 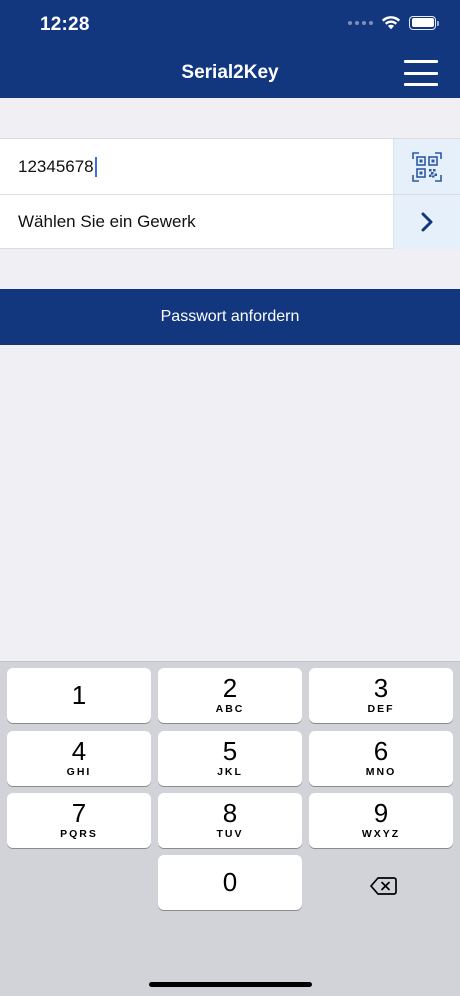 What do you see at coordinates (230, 317) in the screenshot?
I see `request-password-button: Passwort anfordern` at bounding box center [230, 317].